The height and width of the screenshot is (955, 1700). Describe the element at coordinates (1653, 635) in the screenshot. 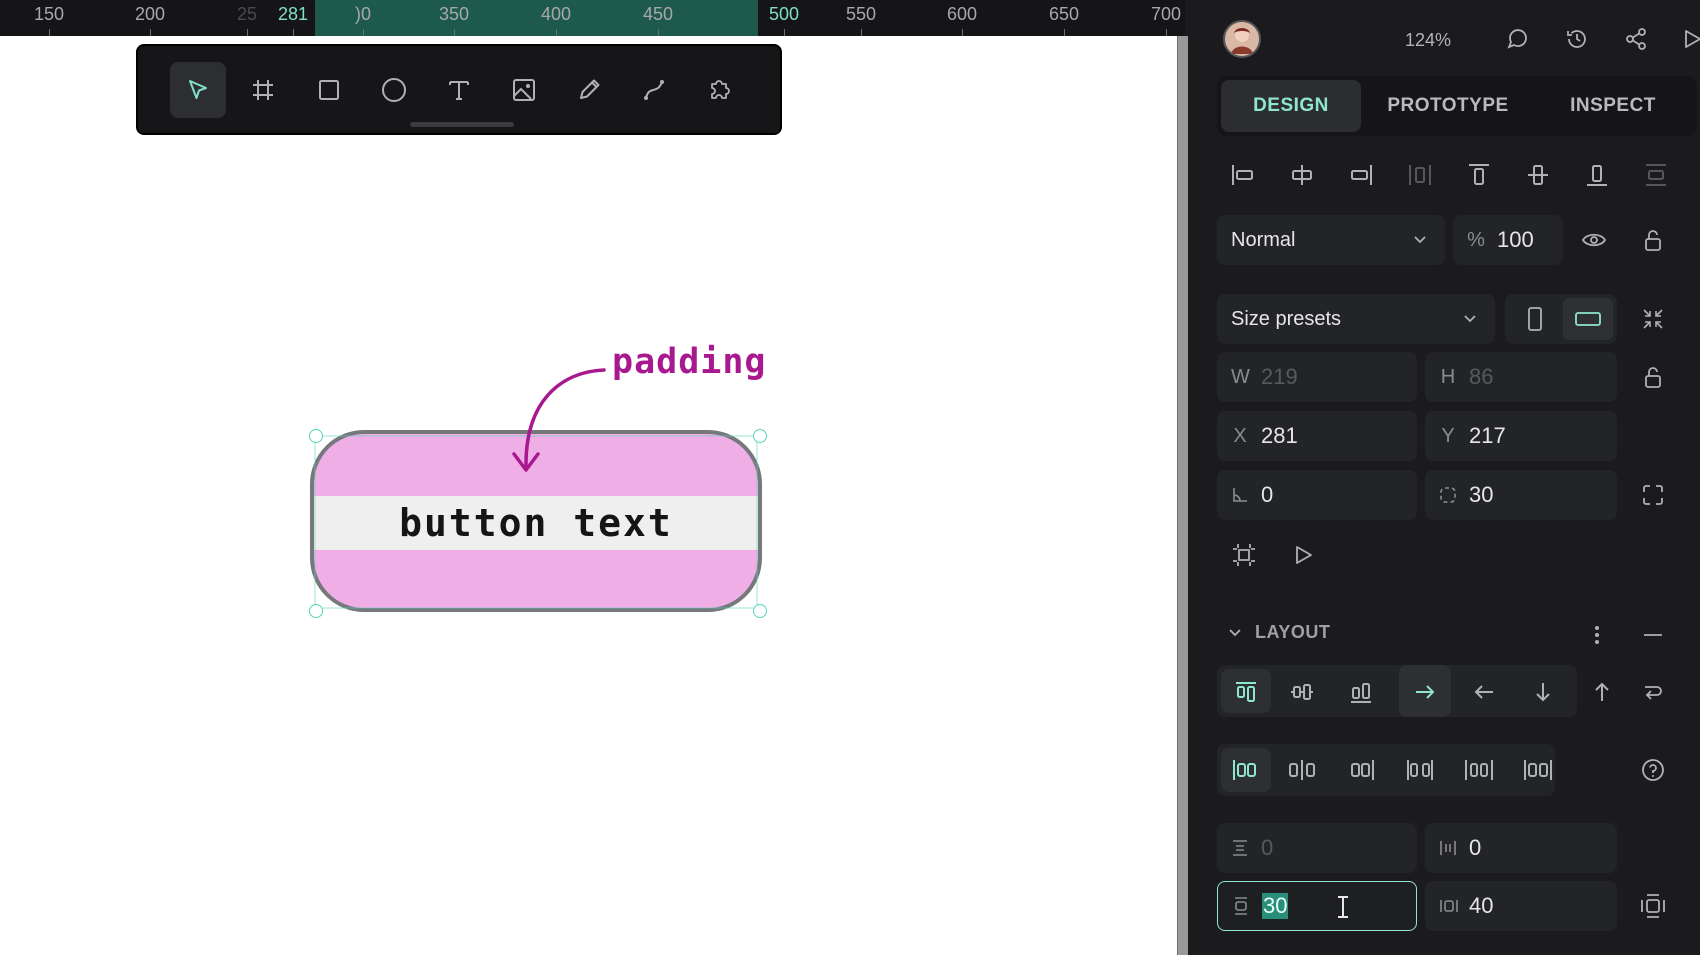

I see `remove-layout-button` at that location.